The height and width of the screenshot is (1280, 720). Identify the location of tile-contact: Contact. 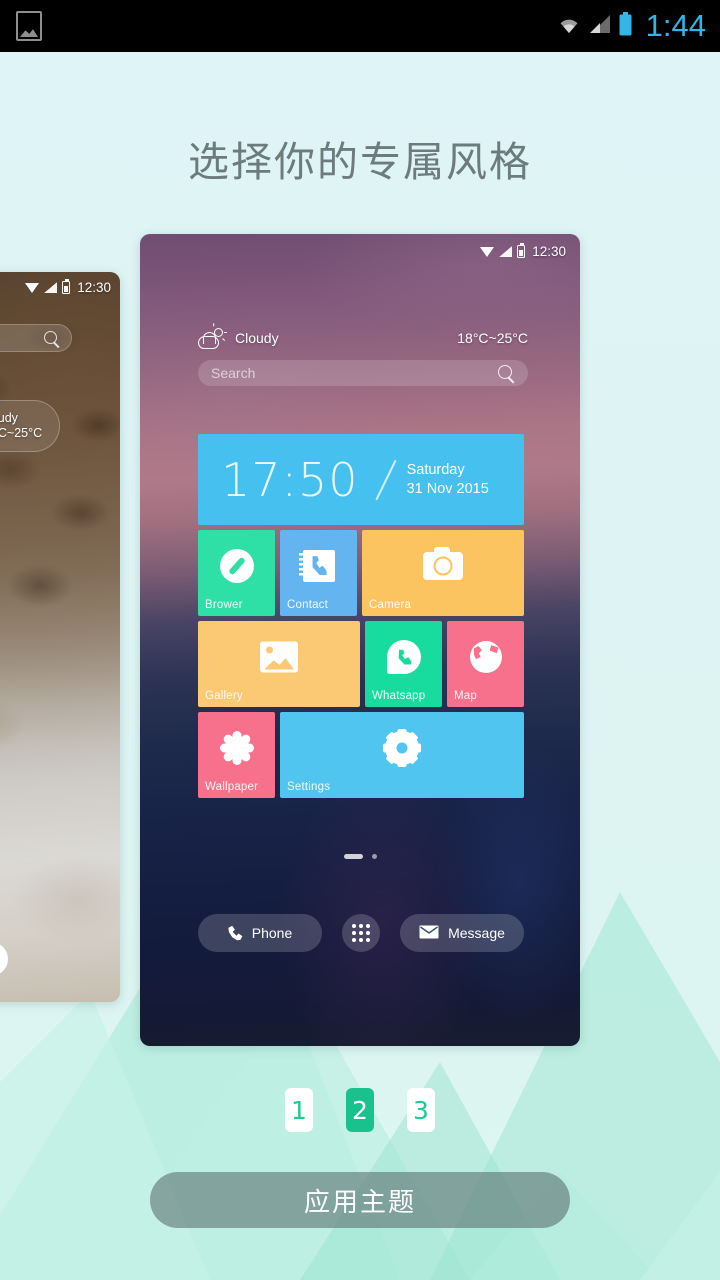
(318, 573).